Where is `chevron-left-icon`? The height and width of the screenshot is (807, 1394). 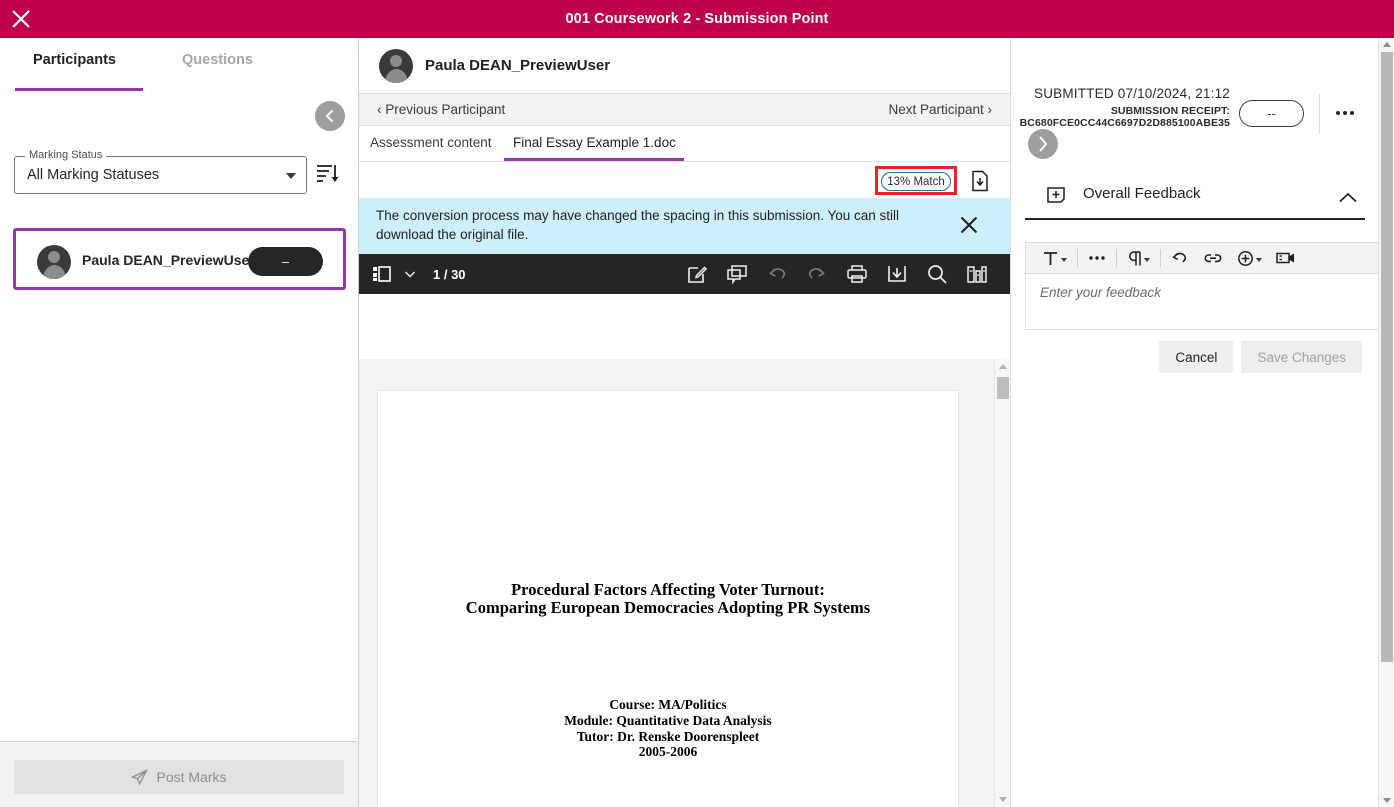
chevron-left-icon is located at coordinates (329, 116).